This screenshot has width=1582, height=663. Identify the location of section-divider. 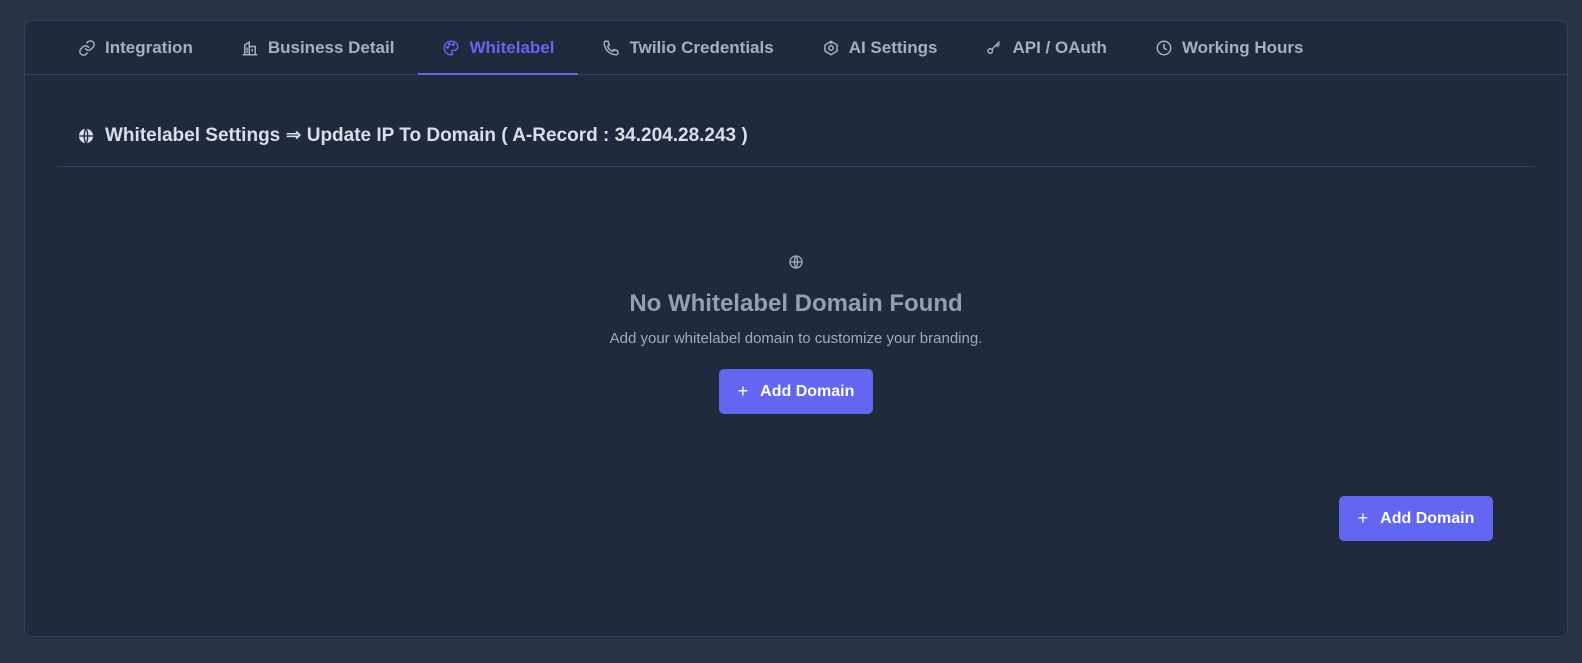
(796, 166).